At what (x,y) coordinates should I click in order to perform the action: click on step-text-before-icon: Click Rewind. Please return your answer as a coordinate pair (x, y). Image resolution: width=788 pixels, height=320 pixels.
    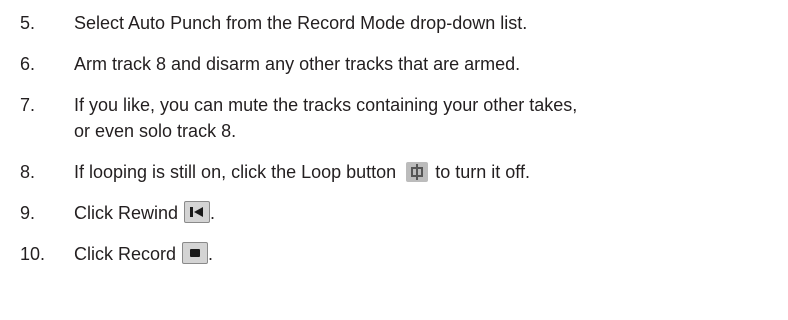
    Looking at the image, I should click on (126, 213).